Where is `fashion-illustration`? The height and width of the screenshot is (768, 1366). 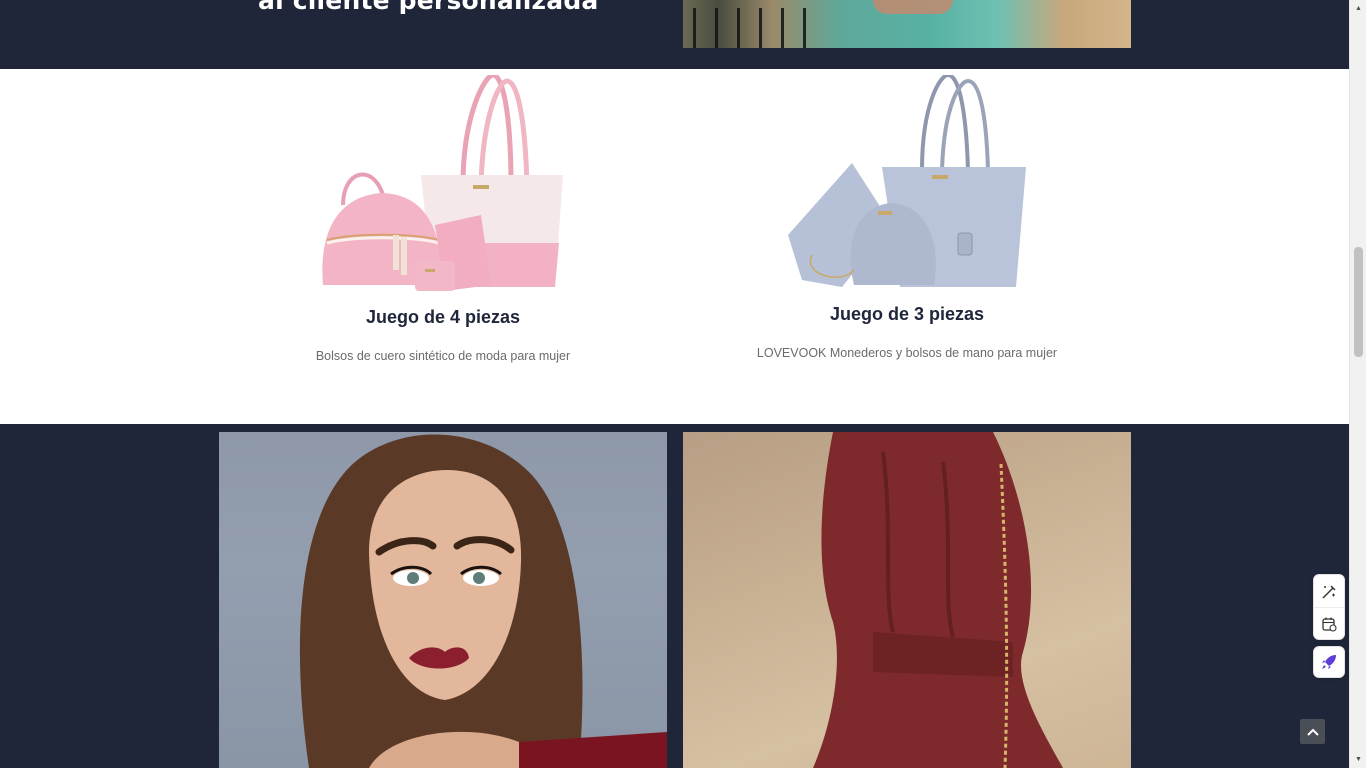
fashion-illustration is located at coordinates (938, 600).